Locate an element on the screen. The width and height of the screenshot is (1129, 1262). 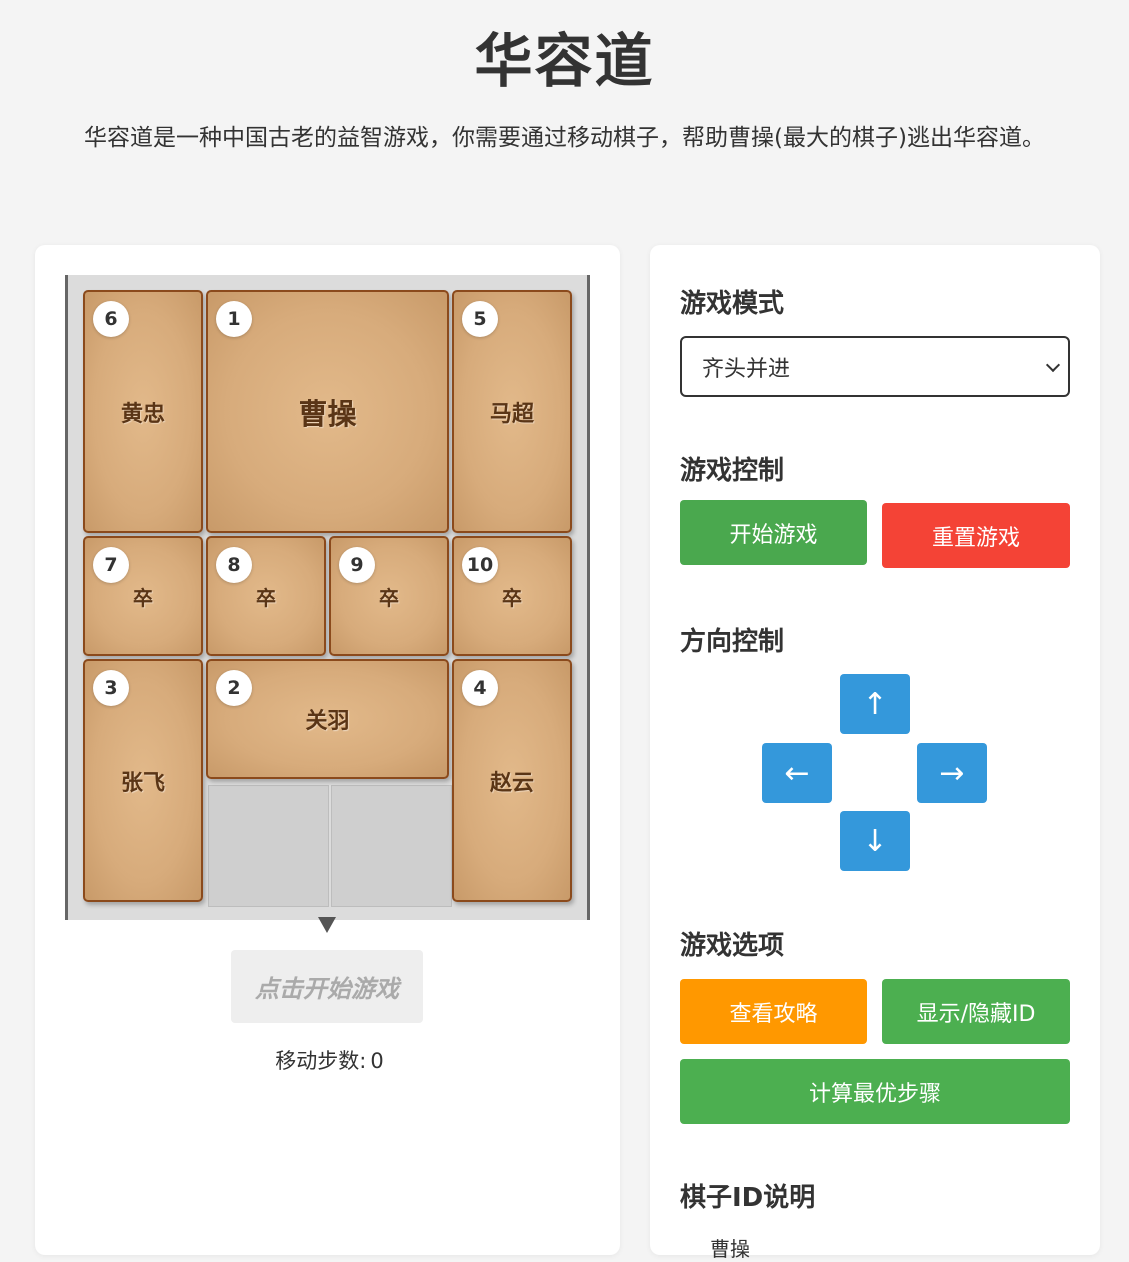
view-guide-button: 查看攻略 is located at coordinates (773, 1011).